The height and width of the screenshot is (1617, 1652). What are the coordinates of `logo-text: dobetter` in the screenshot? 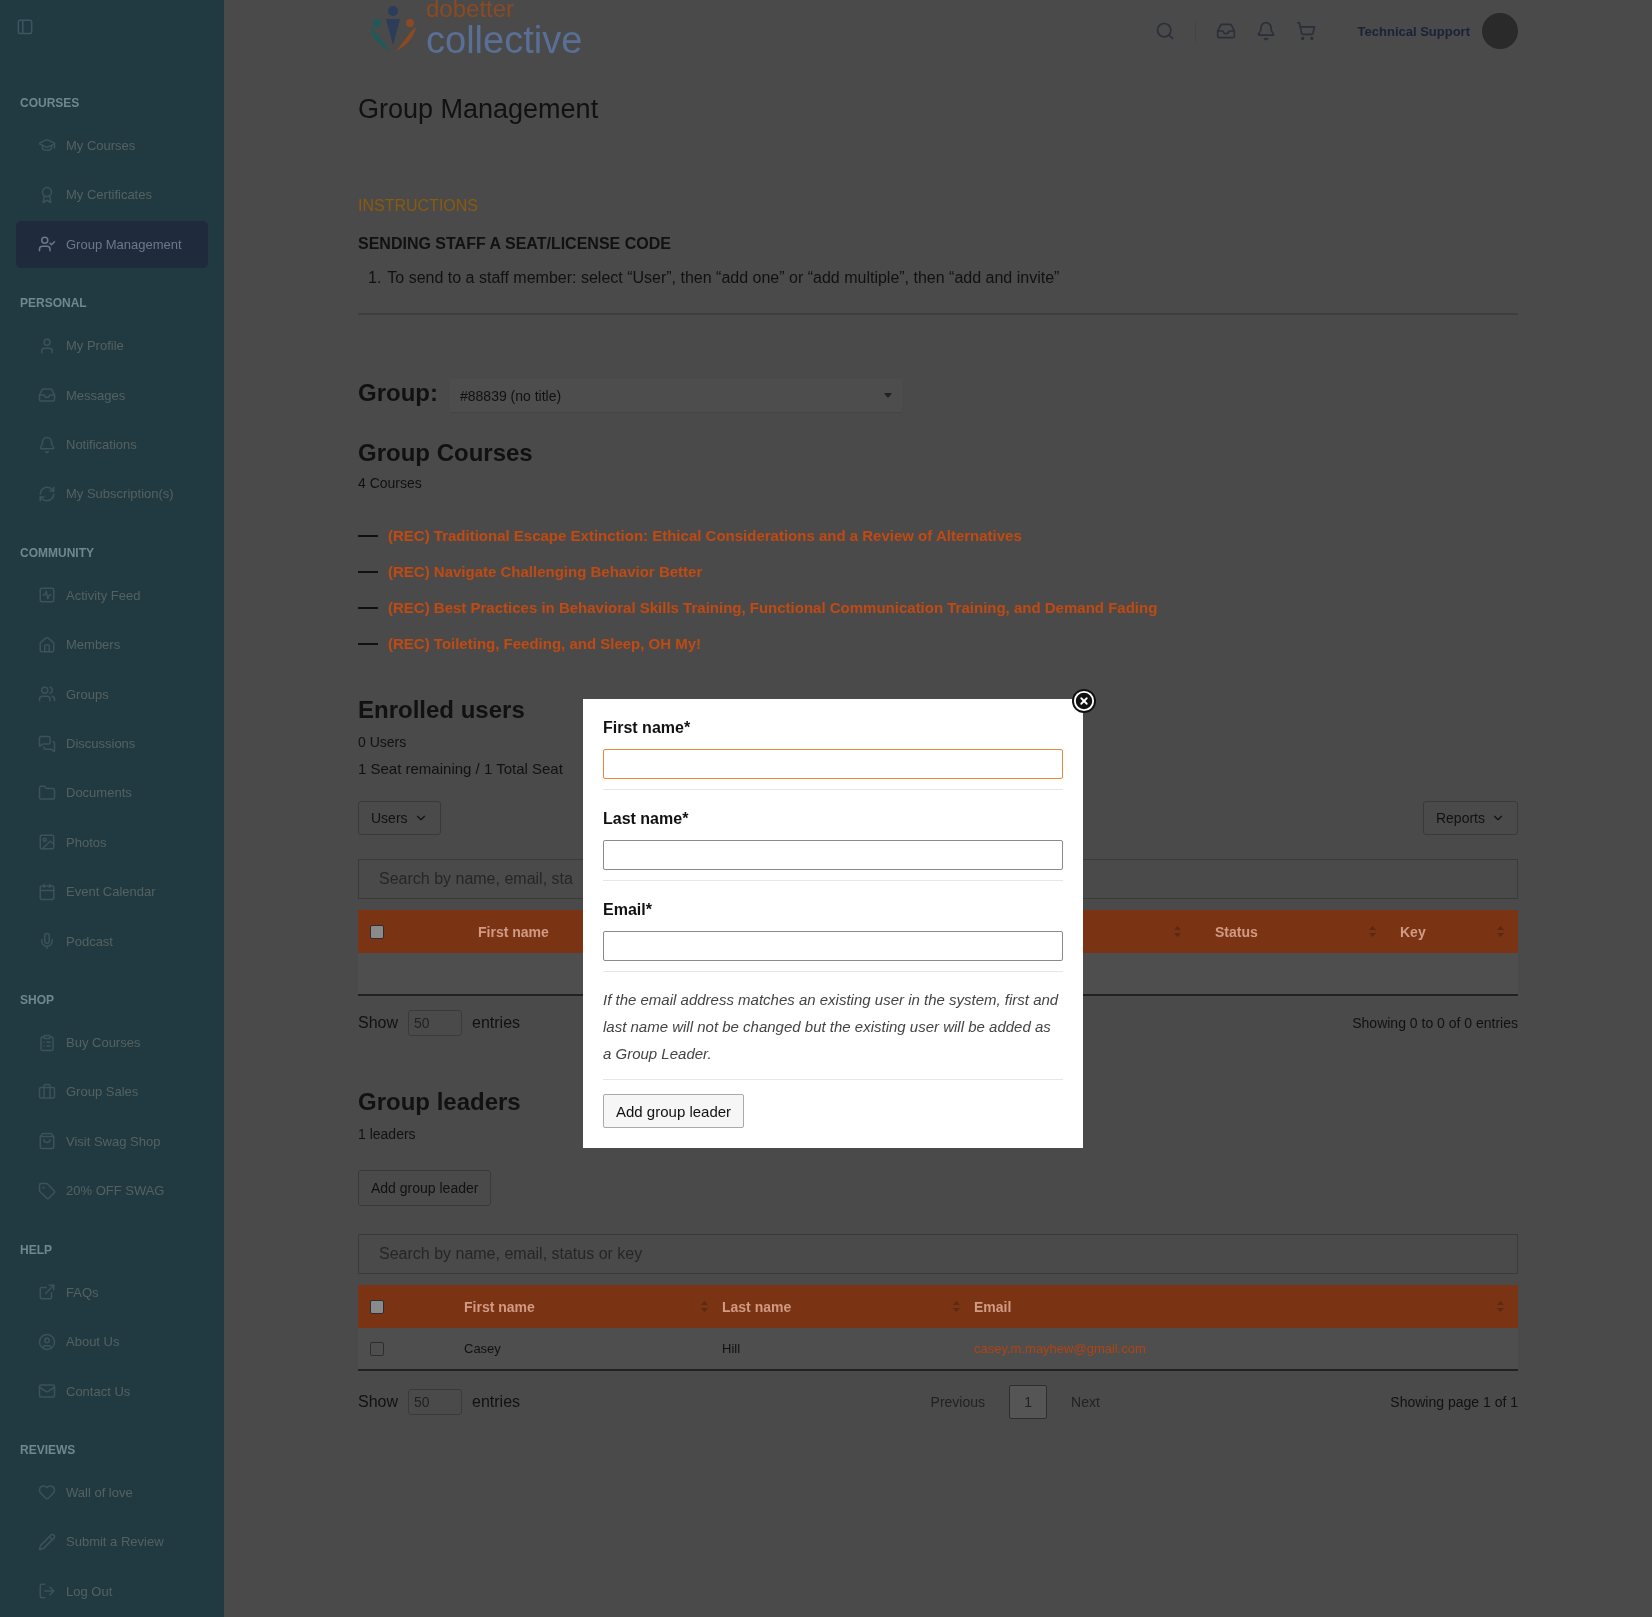 It's located at (471, 10).